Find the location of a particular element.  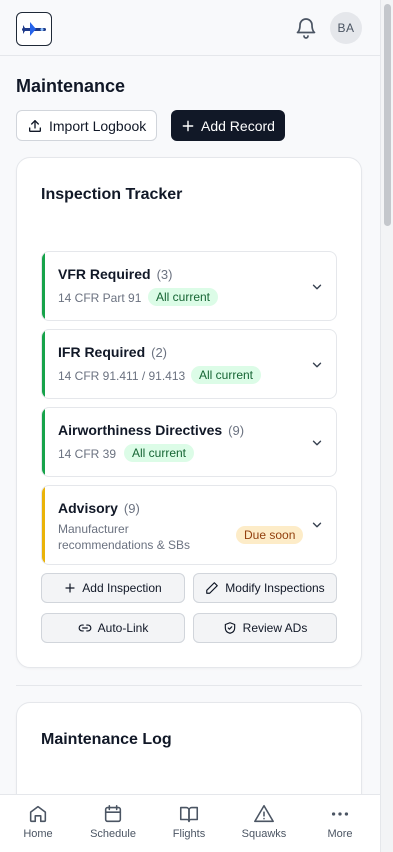

user-avatar: BA is located at coordinates (346, 28).